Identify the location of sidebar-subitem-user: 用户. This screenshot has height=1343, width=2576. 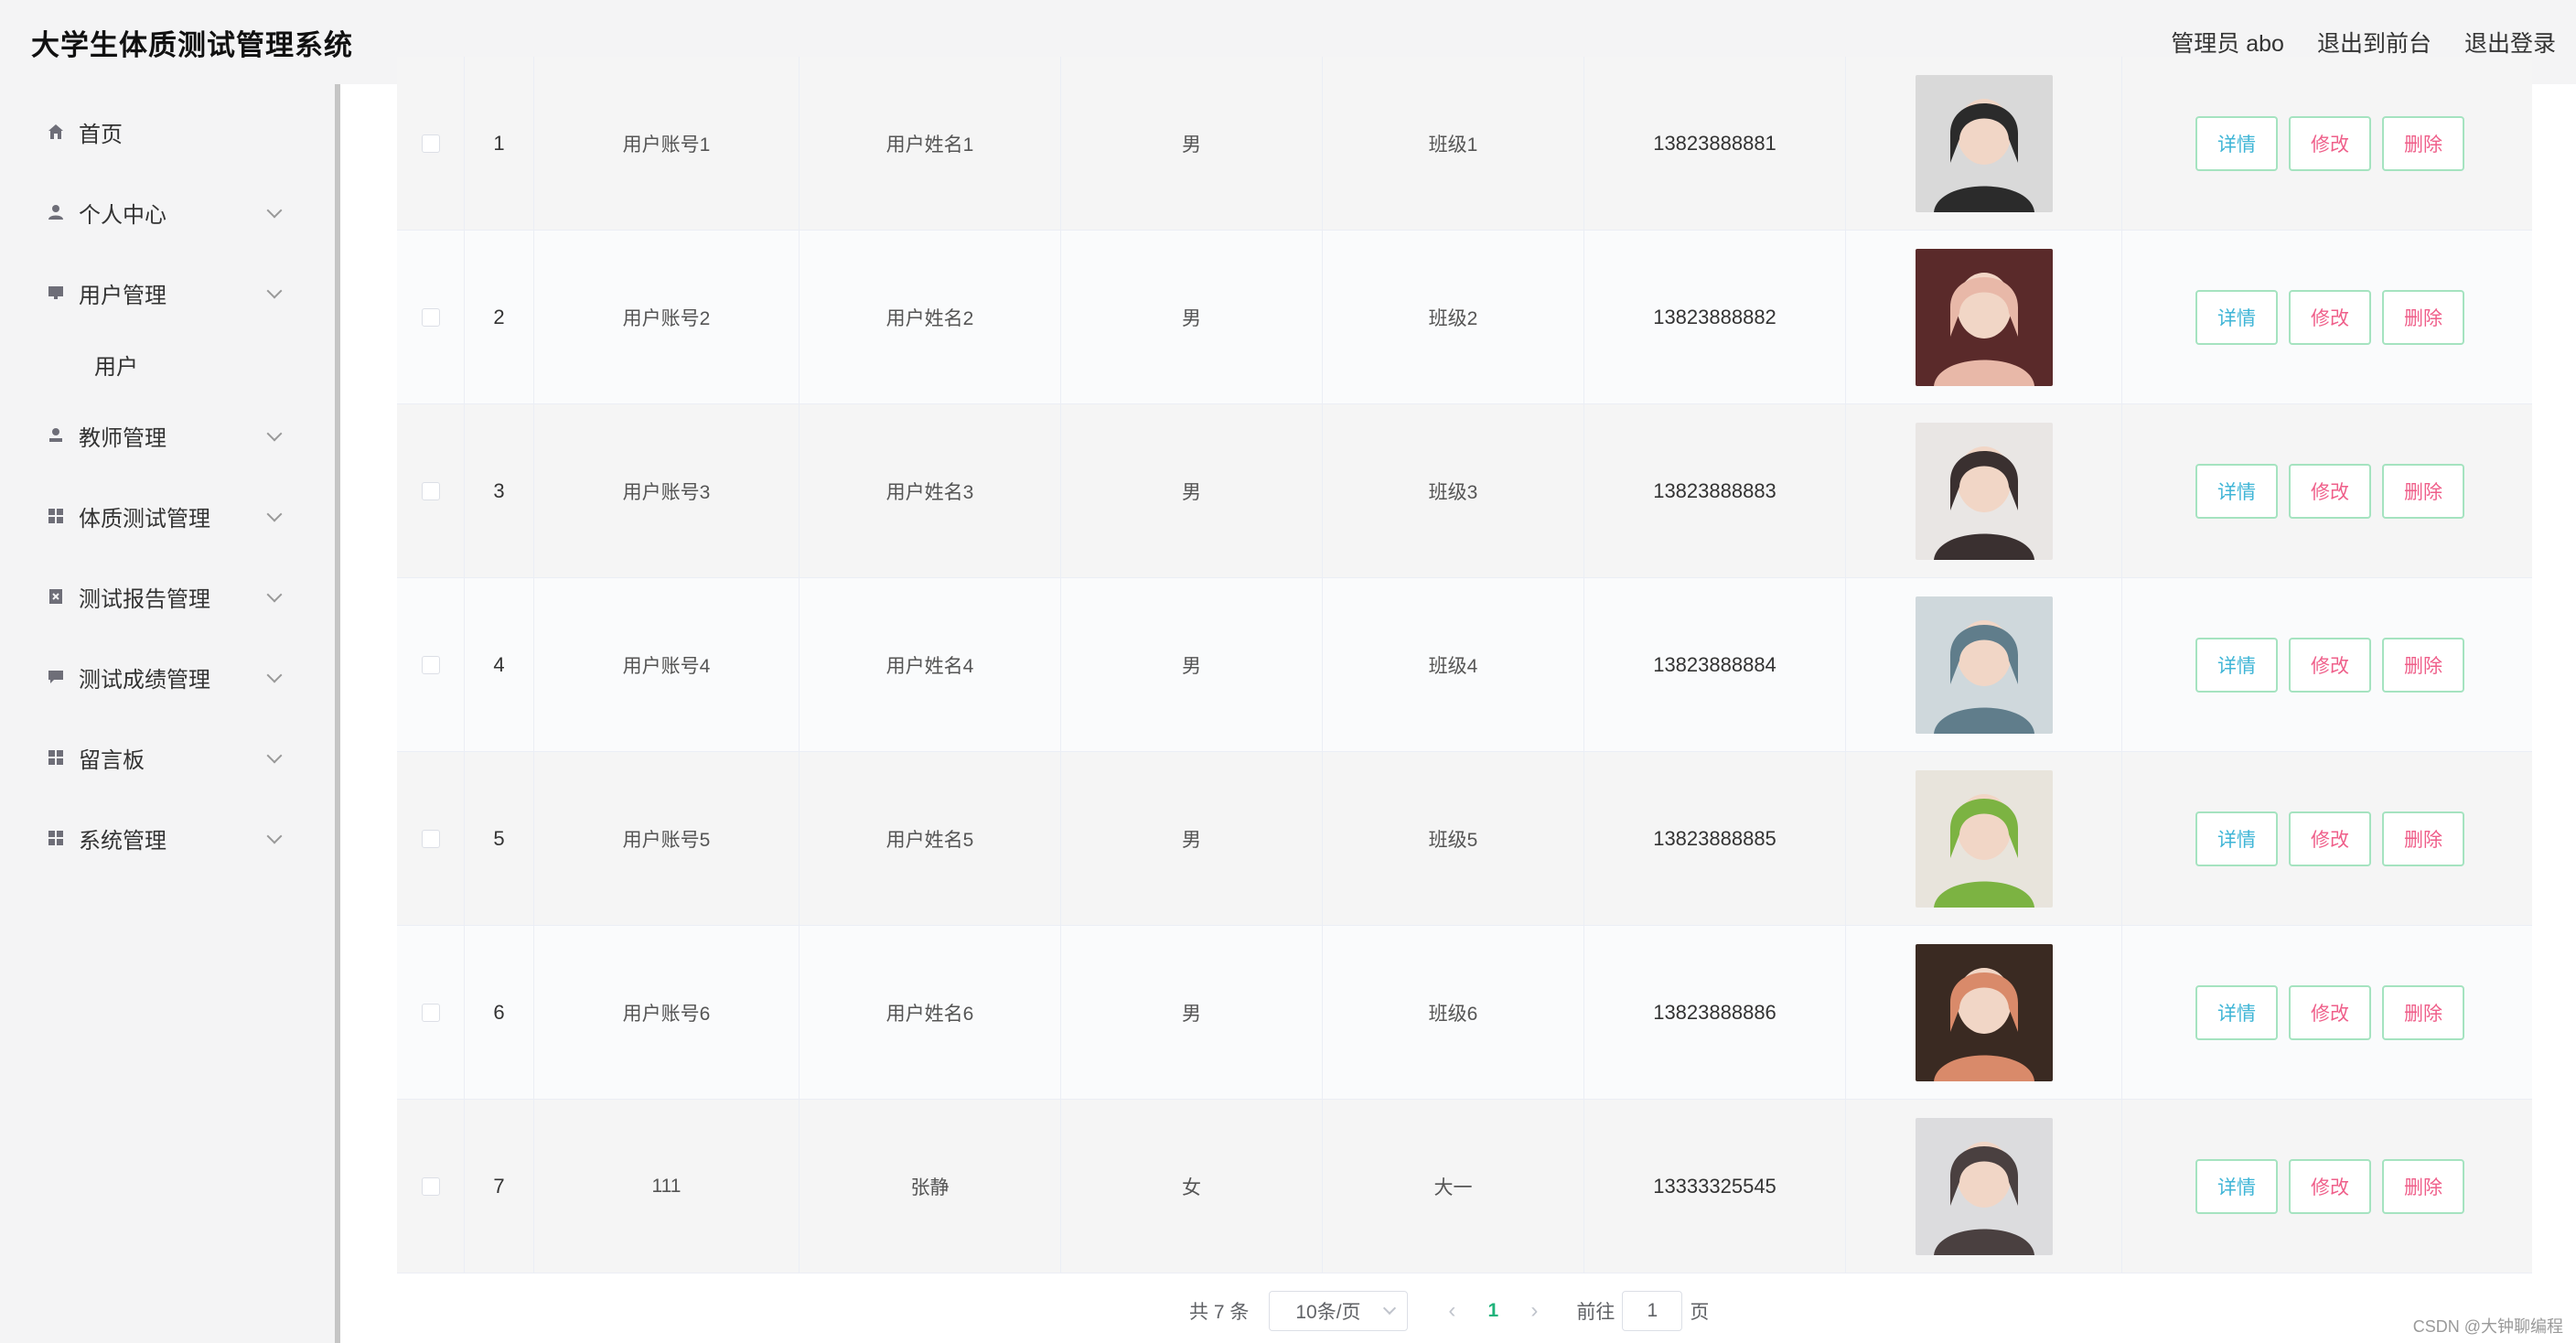
(168, 364).